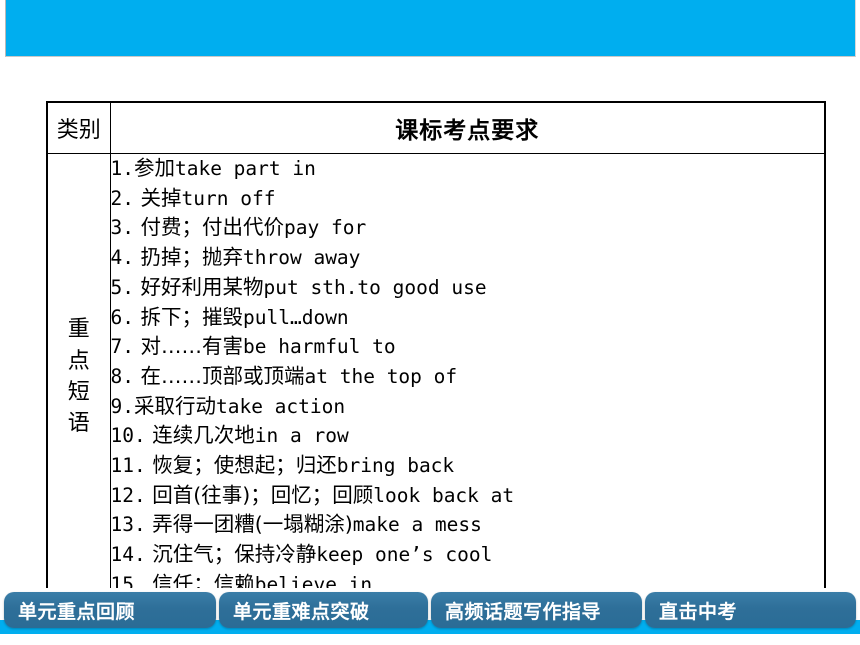 This screenshot has width=860, height=645. I want to click on item-chinese: 扔掉；抛弃, so click(188, 257).